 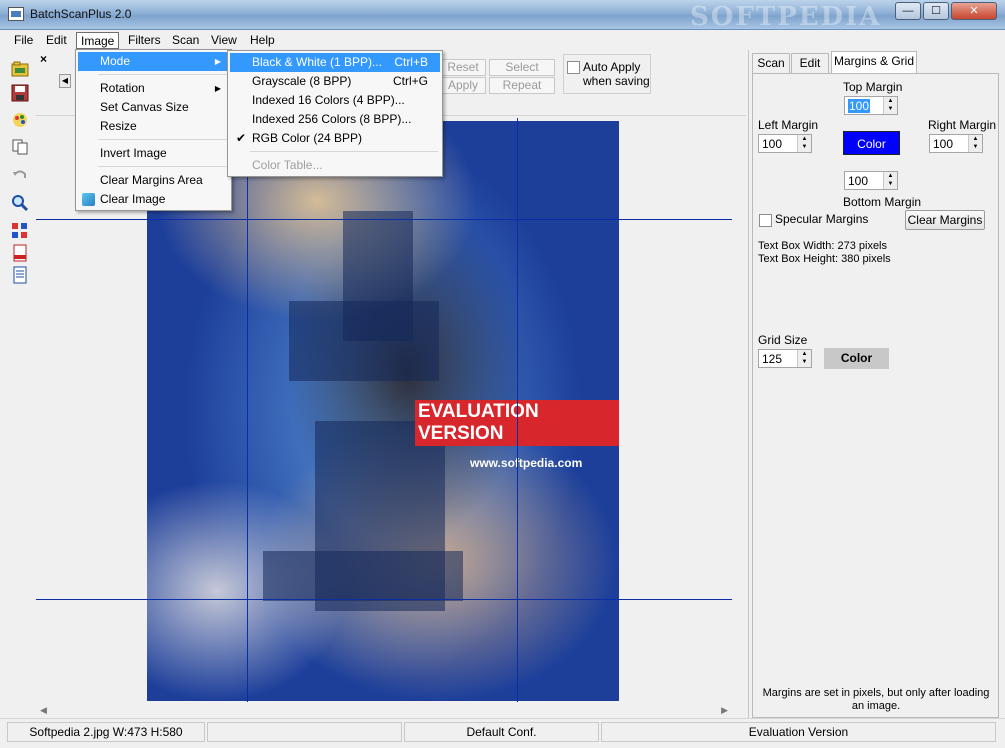 What do you see at coordinates (20, 93) in the screenshot?
I see `save-icon` at bounding box center [20, 93].